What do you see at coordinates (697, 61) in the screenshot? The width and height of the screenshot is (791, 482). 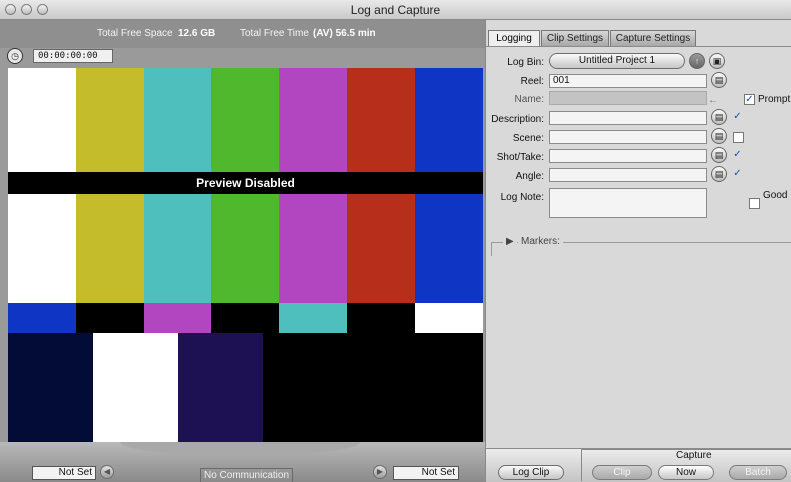 I see `log-bin-up-icon: ↑` at bounding box center [697, 61].